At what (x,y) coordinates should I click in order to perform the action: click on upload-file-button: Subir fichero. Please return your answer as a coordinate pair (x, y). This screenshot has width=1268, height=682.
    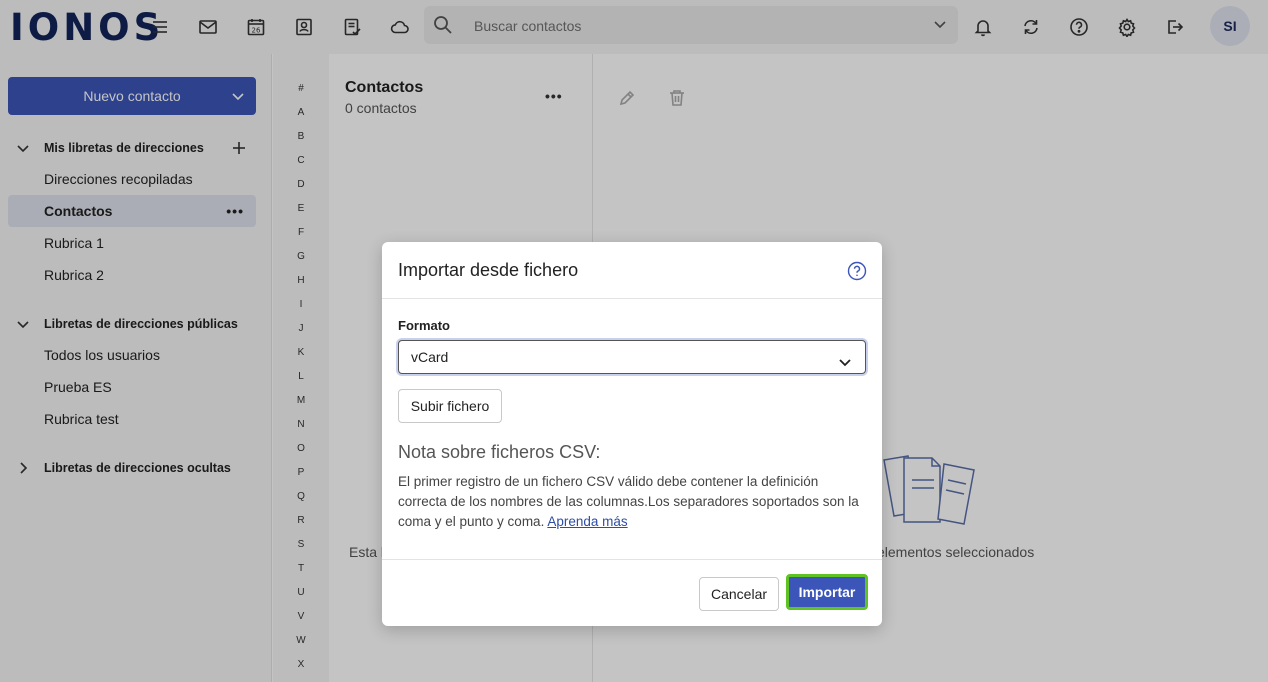
    Looking at the image, I should click on (450, 406).